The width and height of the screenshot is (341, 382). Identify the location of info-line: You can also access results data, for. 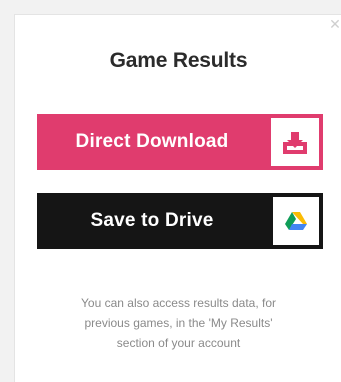
(178, 303).